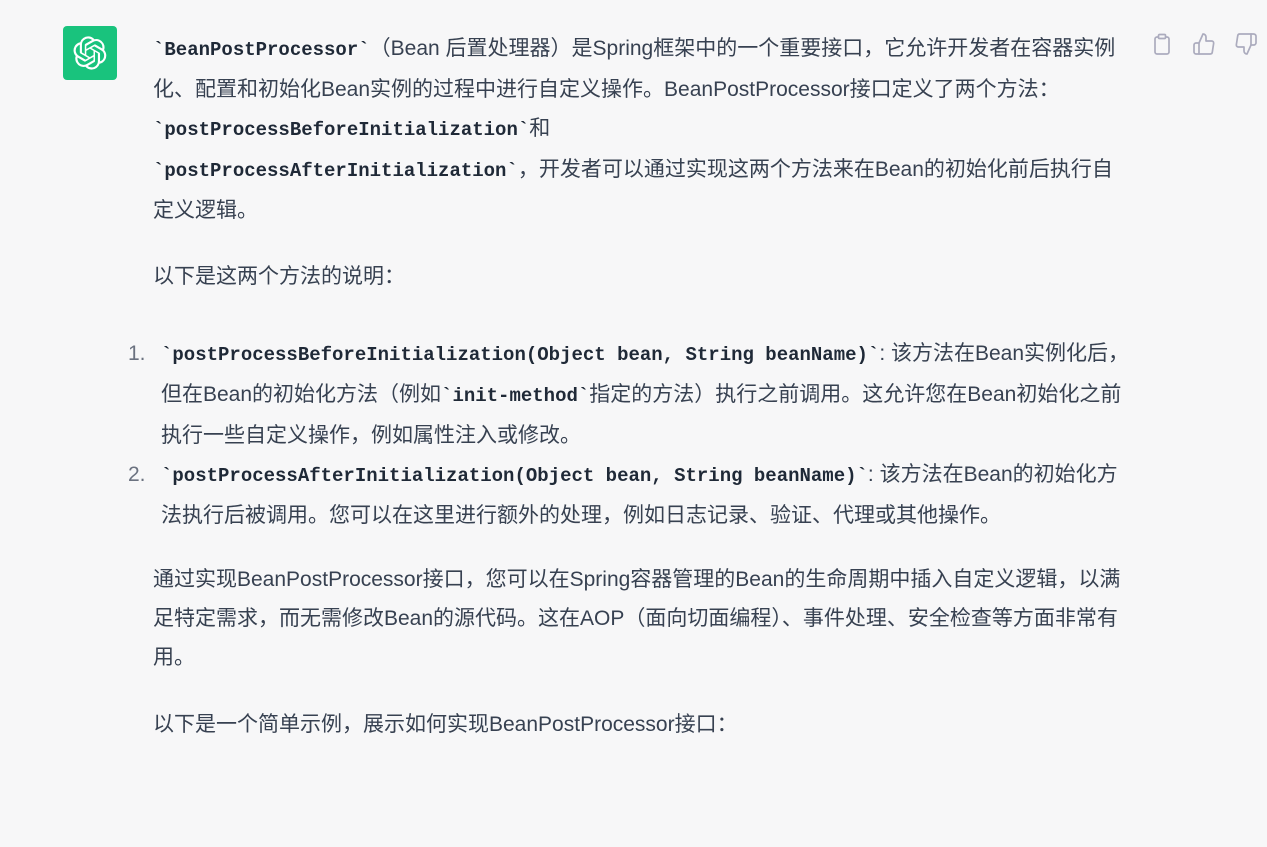 The height and width of the screenshot is (847, 1267). I want to click on copy-button, so click(1162, 44).